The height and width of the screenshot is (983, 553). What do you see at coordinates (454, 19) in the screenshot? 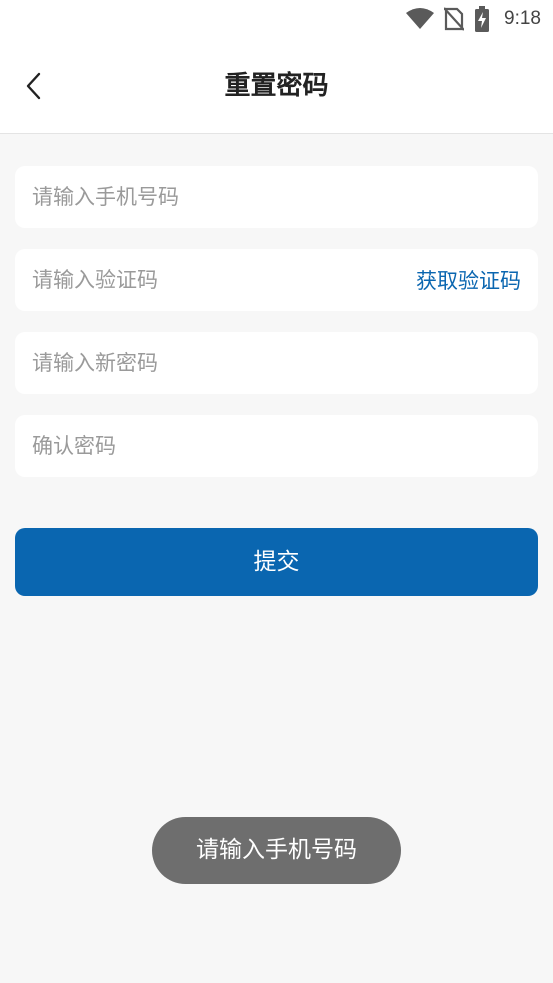
I see `no-sim-icon` at bounding box center [454, 19].